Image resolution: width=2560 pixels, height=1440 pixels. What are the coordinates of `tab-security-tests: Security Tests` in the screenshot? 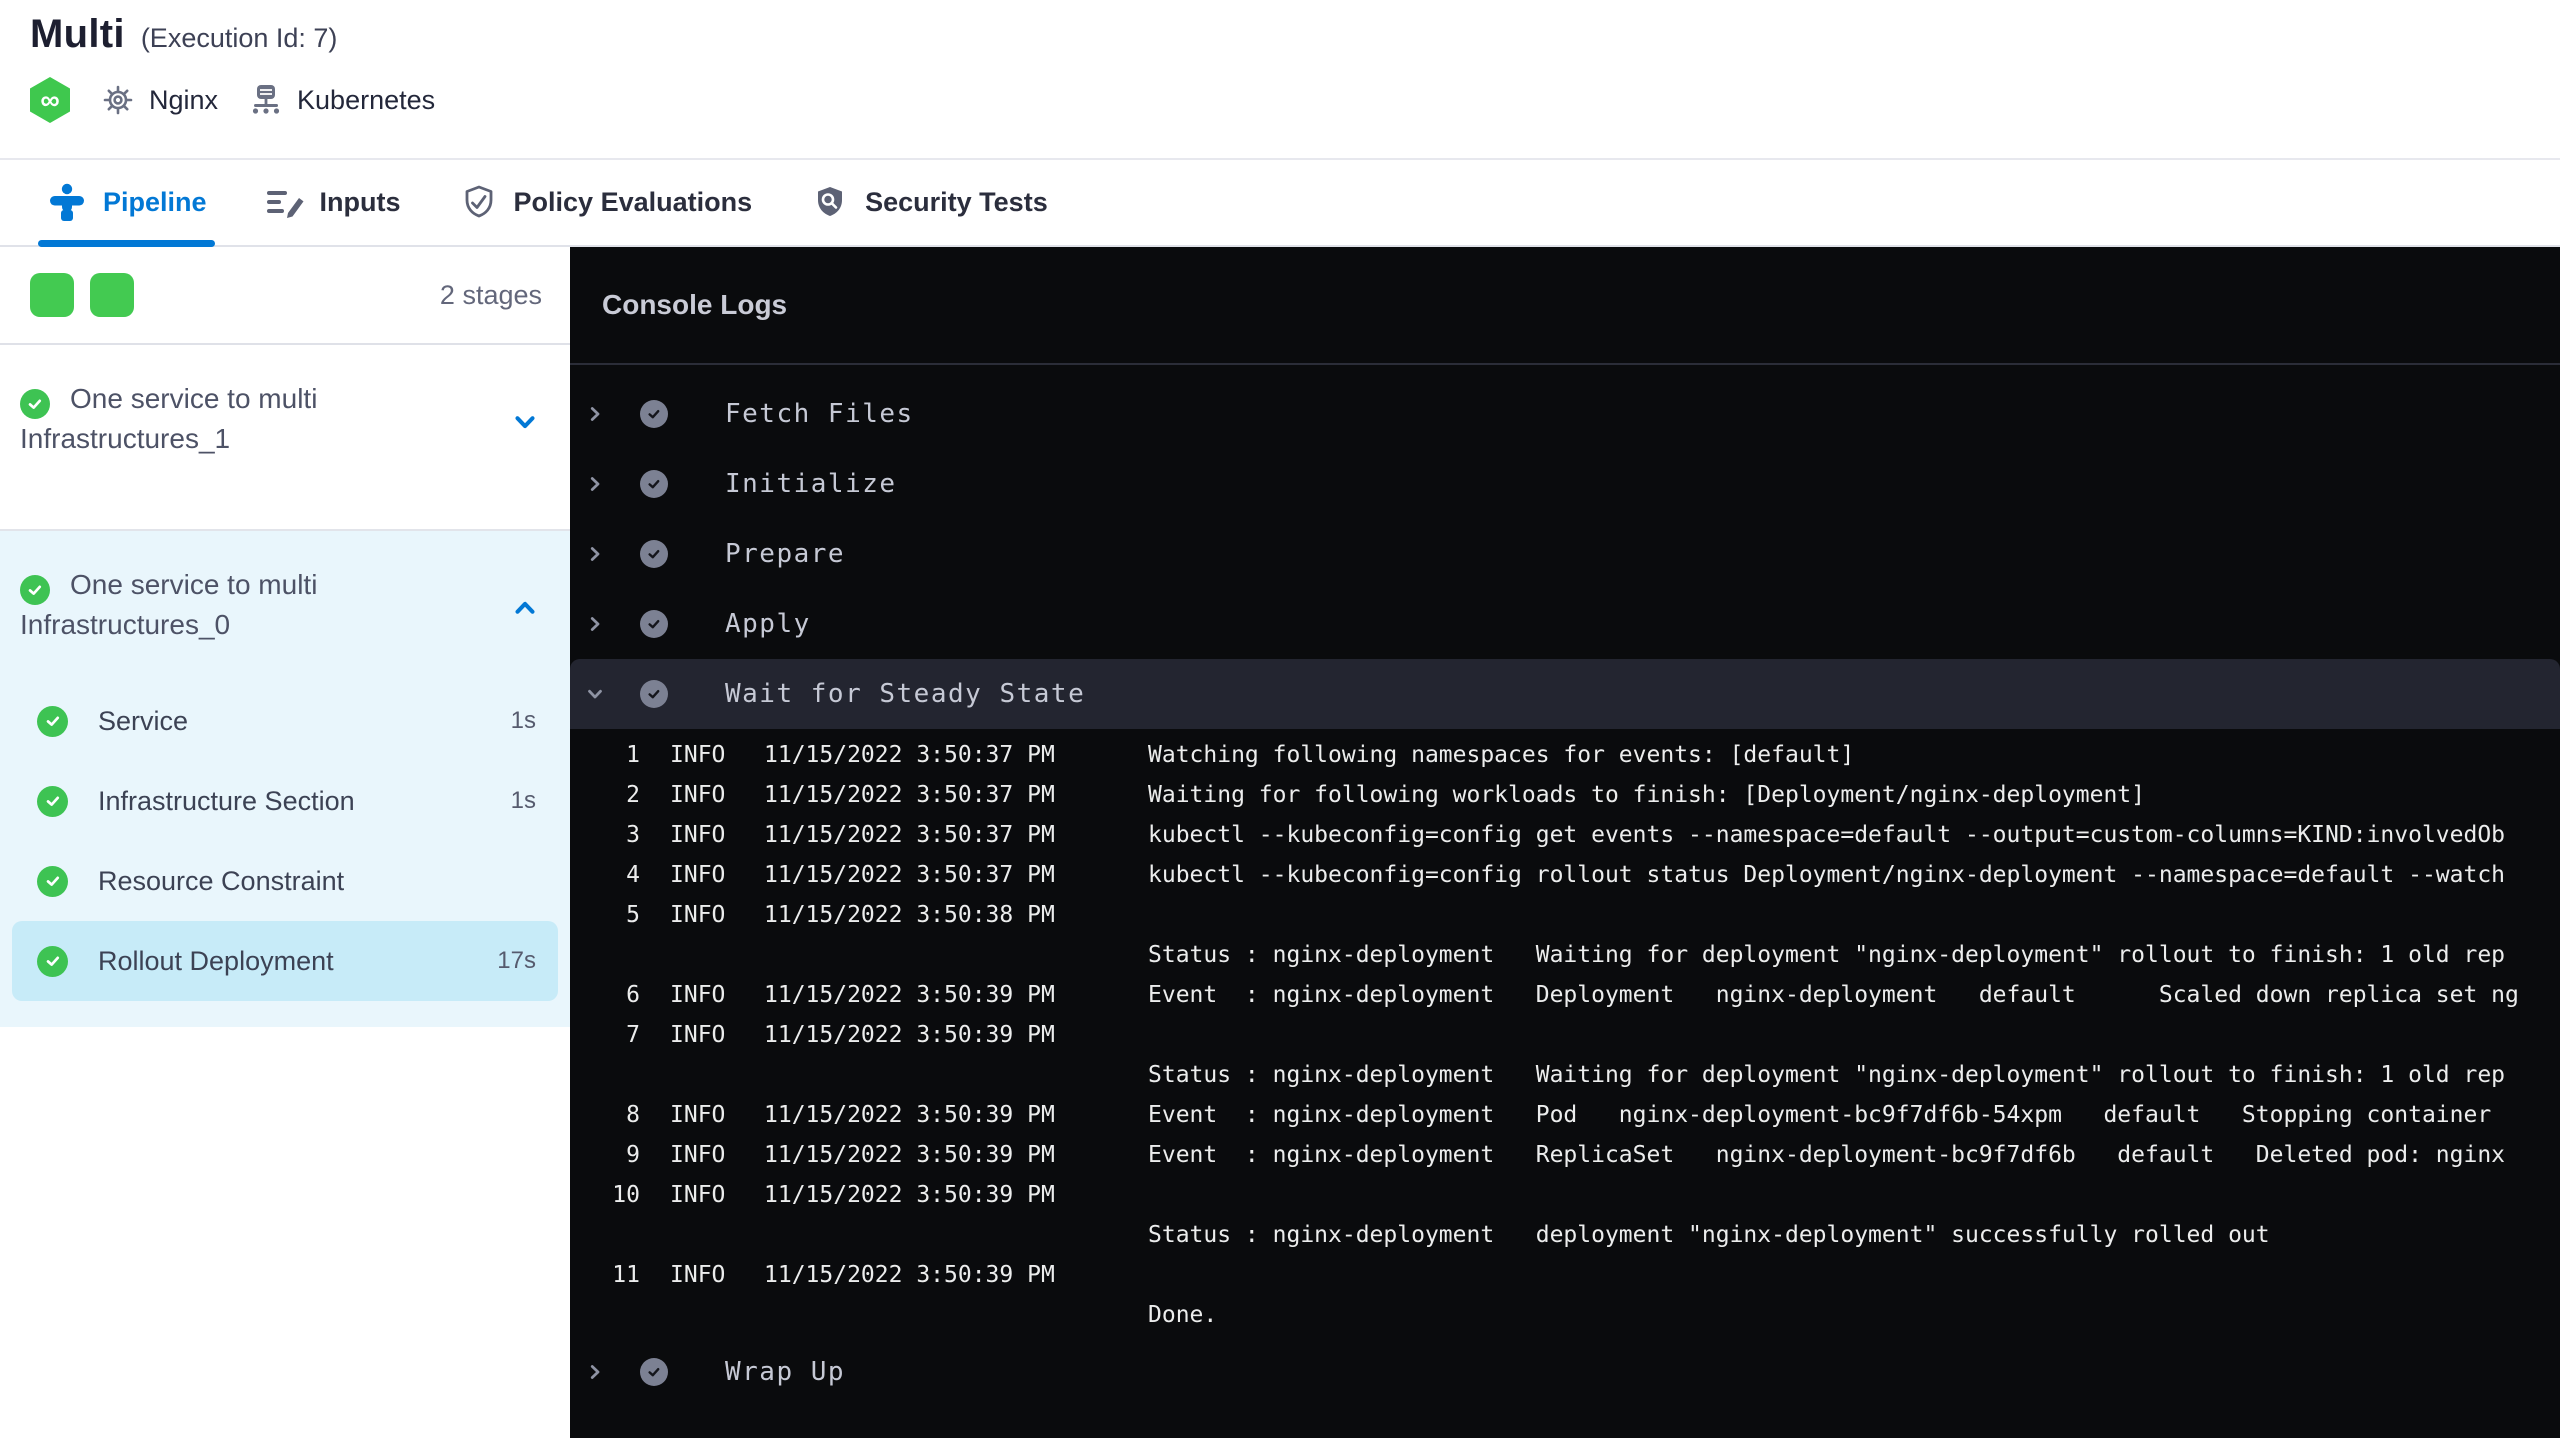 It's located at (929, 202).